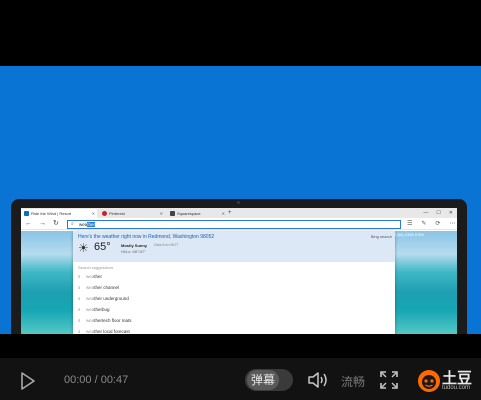 The width and height of the screenshot is (481, 400). What do you see at coordinates (234, 224) in the screenshot?
I see `address-bar: ⌕ weather` at bounding box center [234, 224].